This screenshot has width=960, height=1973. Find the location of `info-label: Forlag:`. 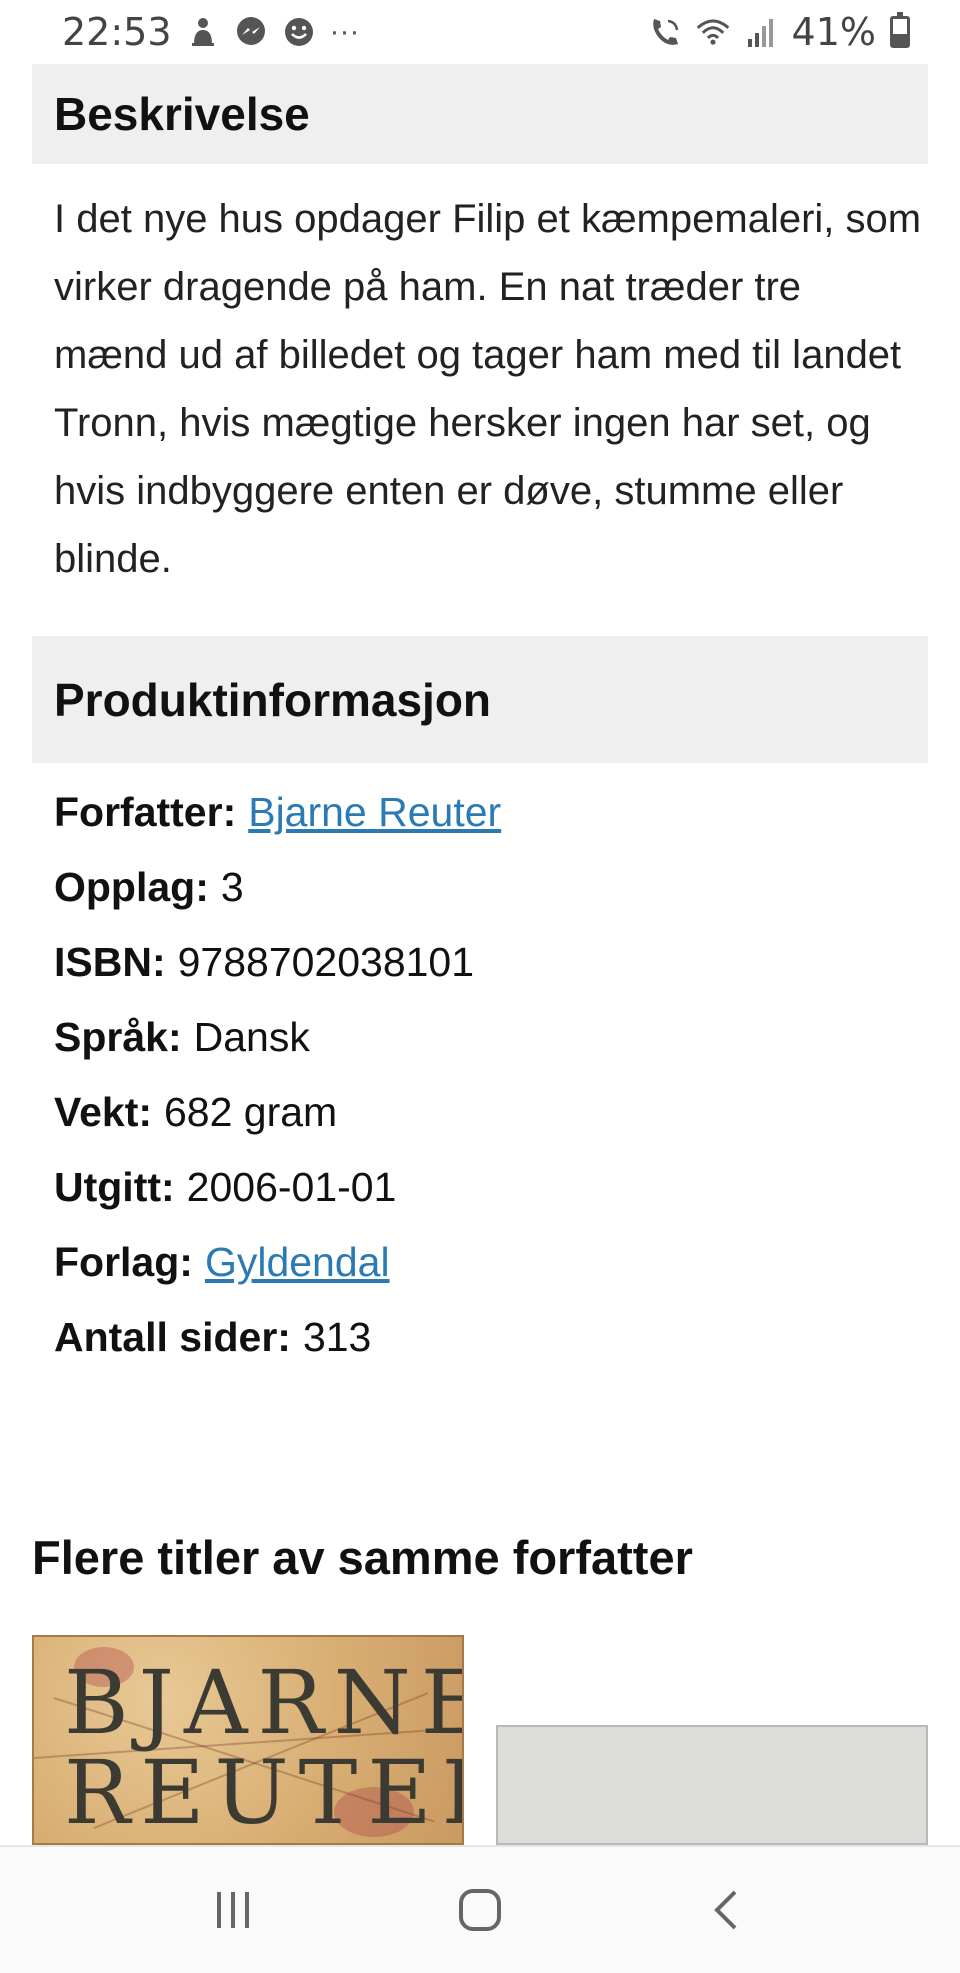

info-label: Forlag: is located at coordinates (123, 1262).